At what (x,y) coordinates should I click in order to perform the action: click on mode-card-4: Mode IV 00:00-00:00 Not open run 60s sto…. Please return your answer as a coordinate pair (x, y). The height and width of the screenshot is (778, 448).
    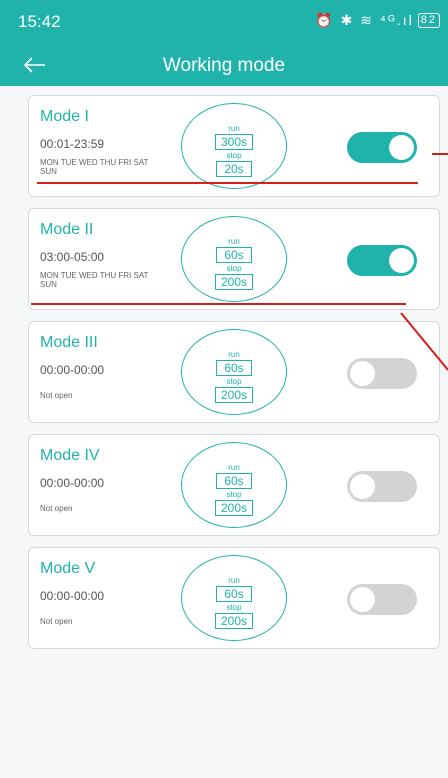
    Looking at the image, I should click on (234, 485).